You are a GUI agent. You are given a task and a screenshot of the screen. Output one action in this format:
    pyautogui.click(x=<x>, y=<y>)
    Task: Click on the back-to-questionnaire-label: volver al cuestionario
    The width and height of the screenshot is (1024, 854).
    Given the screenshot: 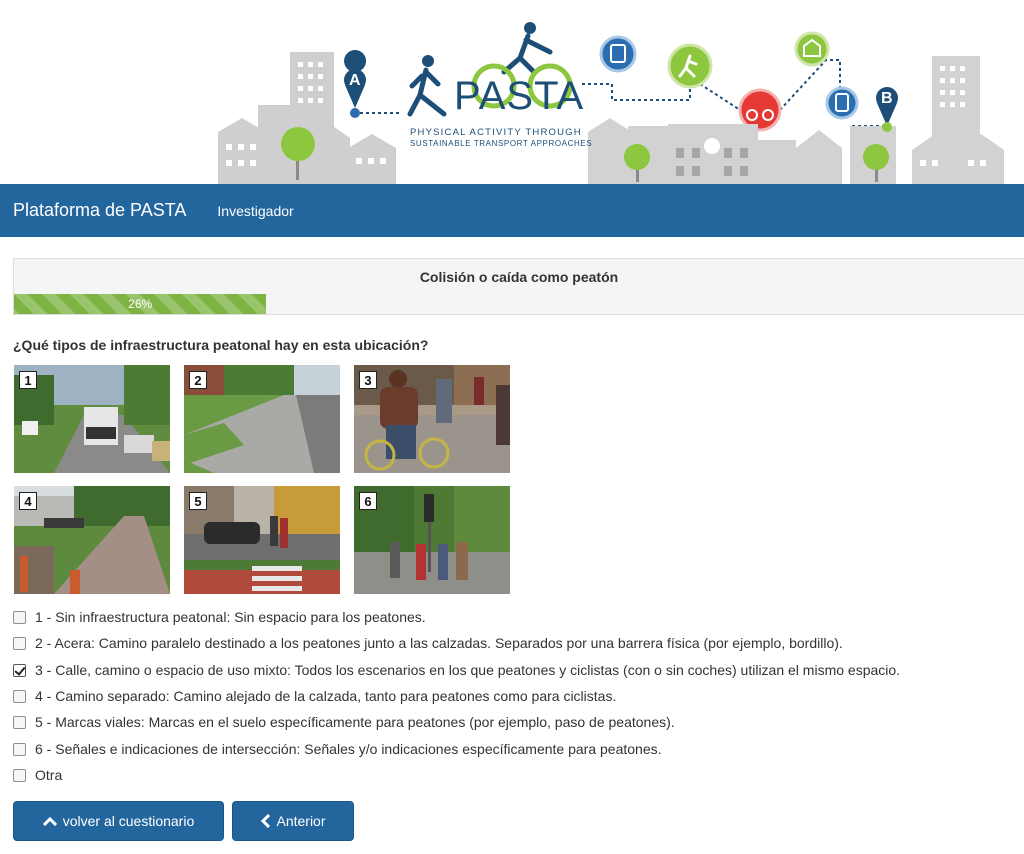 What is the action you would take?
    pyautogui.click(x=128, y=821)
    